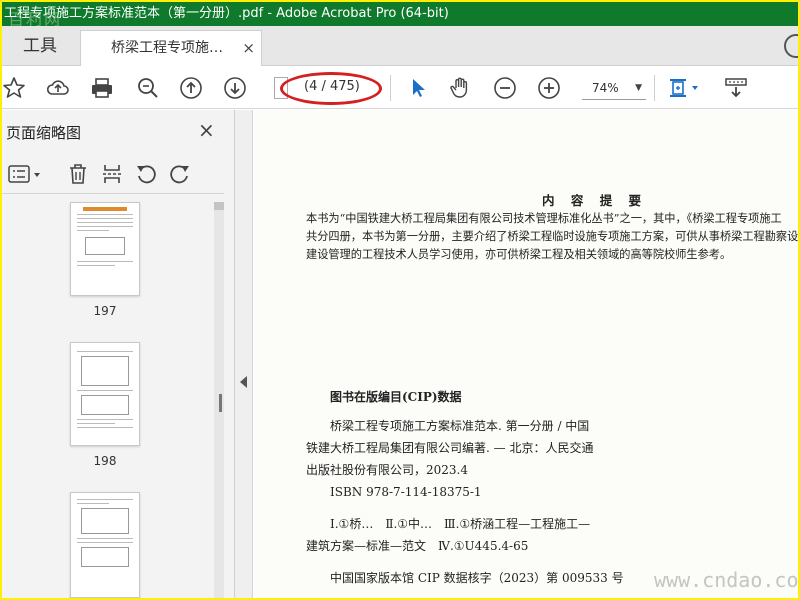 Image resolution: width=800 pixels, height=600 pixels. Describe the element at coordinates (396, 397) in the screenshot. I see `cip-title: 图书在版编目(CIP)数据` at that location.